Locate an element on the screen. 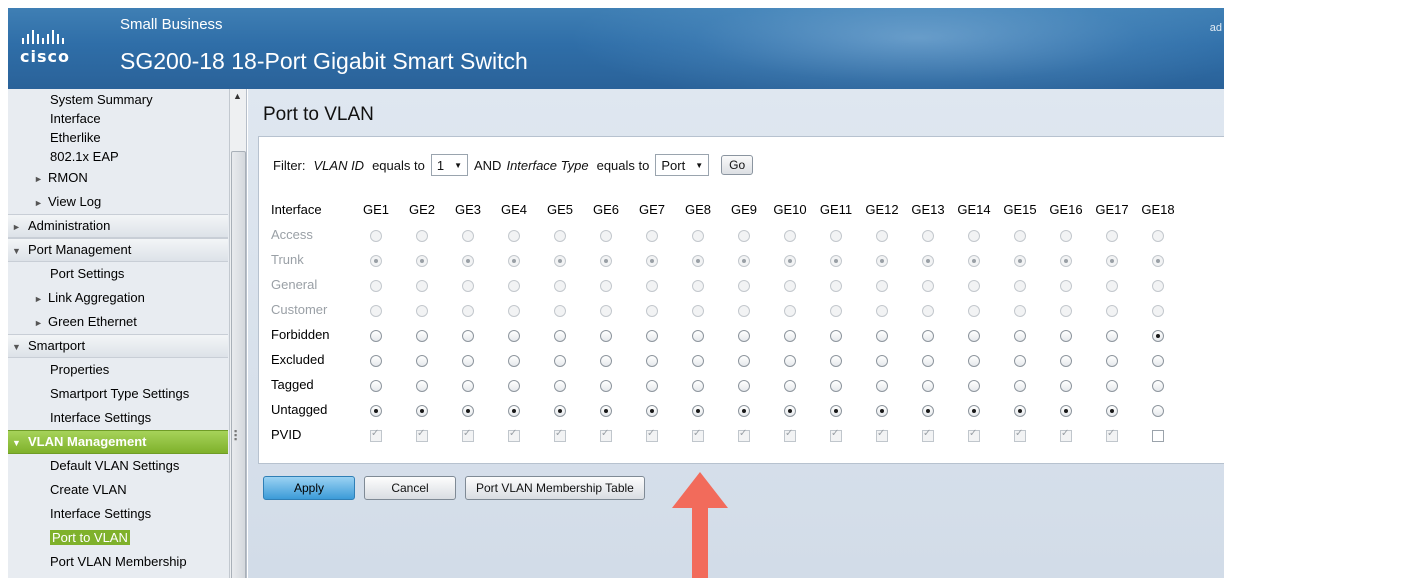 The width and height of the screenshot is (1418, 578). sidebar-item: Port VLAN Membership is located at coordinates (118, 562).